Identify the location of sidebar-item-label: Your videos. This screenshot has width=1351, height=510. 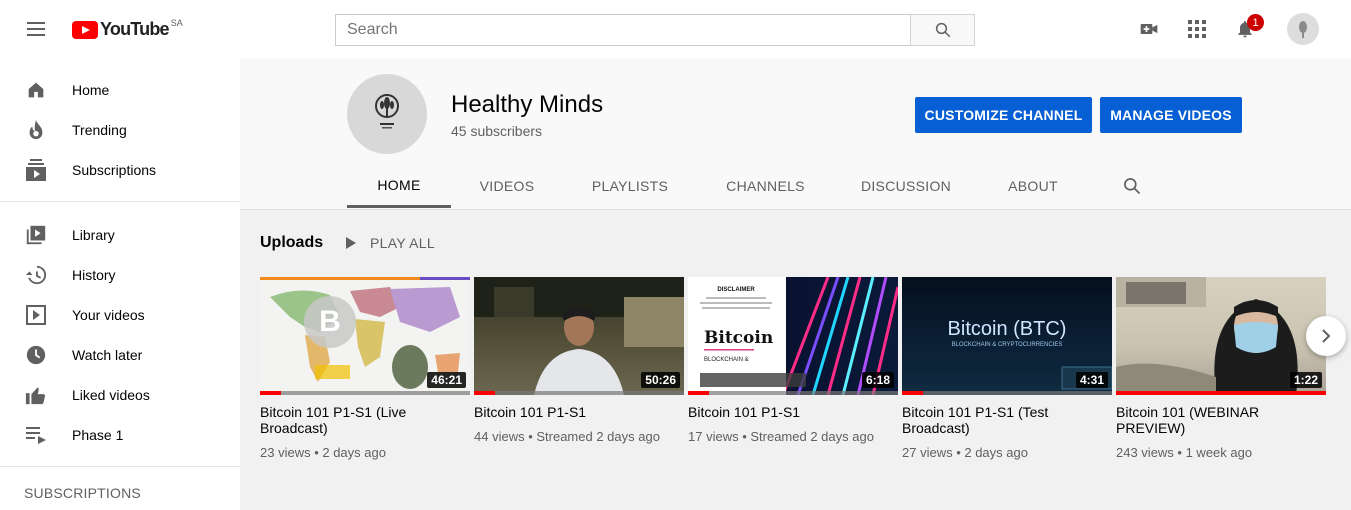
(108, 315).